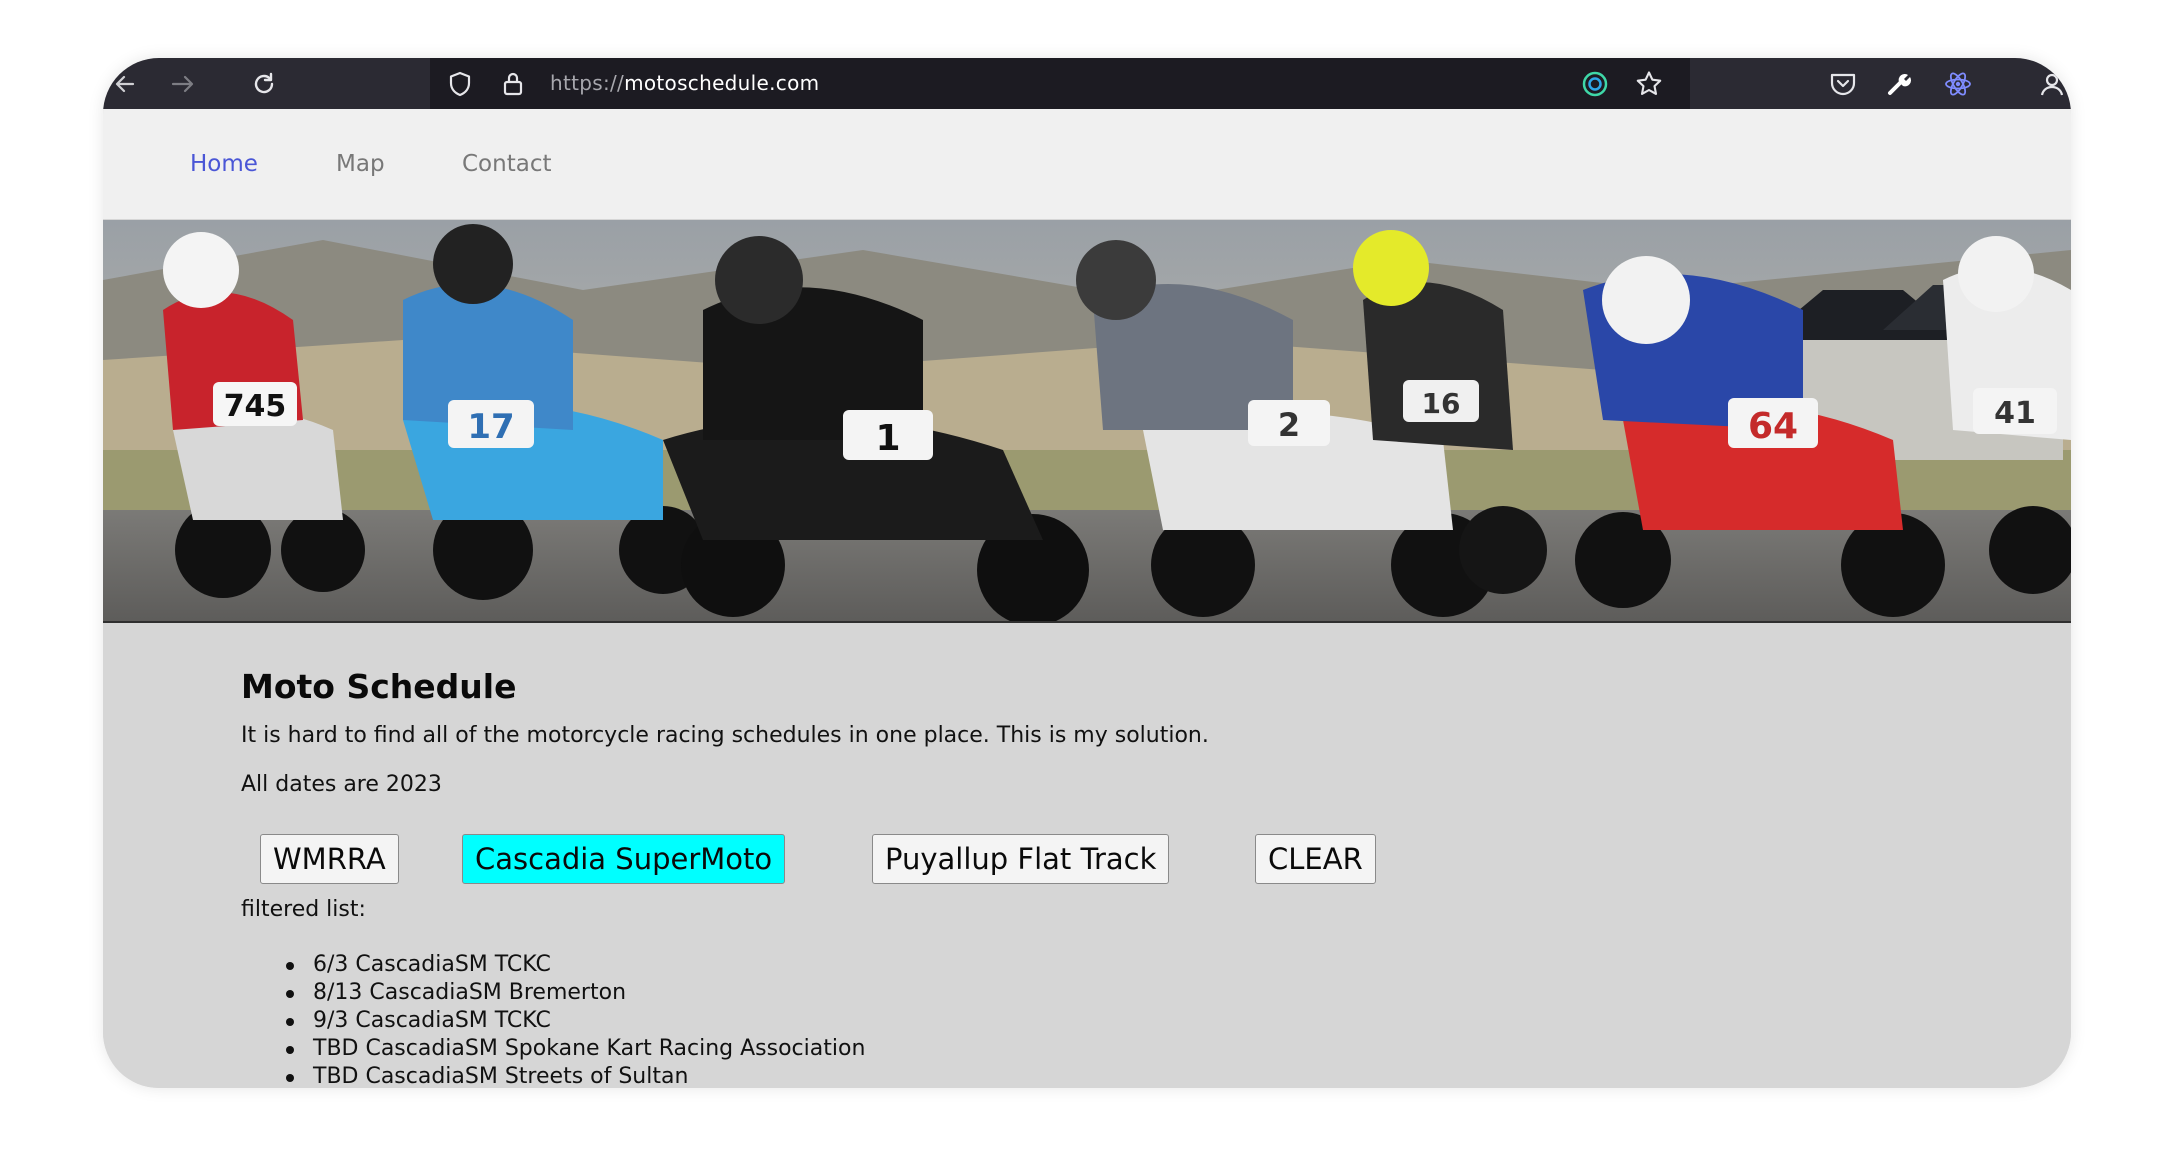 The height and width of the screenshot is (1154, 2174). Describe the element at coordinates (2052, 83) in the screenshot. I see `account-icon` at that location.